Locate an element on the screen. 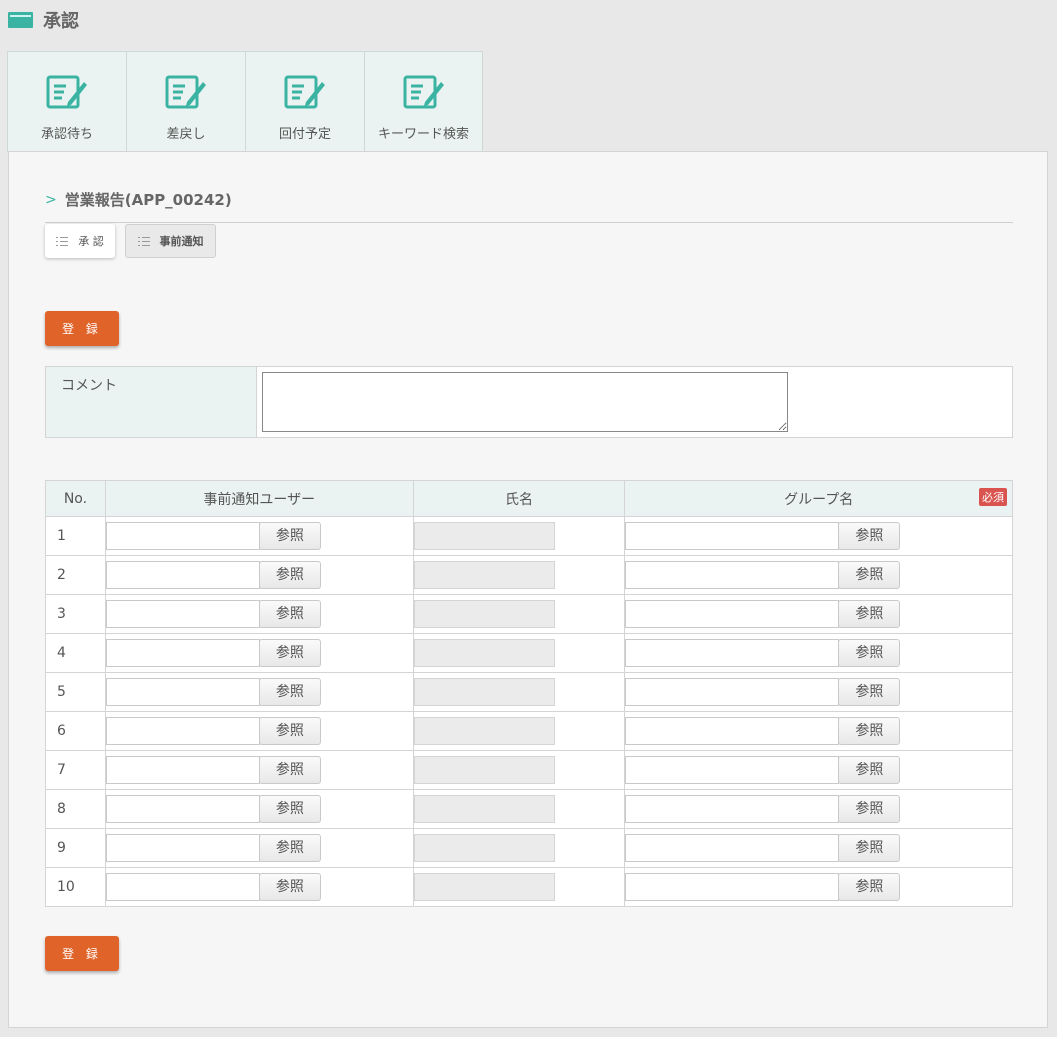  tab-scheduled: 回付予定 is located at coordinates (304, 101).